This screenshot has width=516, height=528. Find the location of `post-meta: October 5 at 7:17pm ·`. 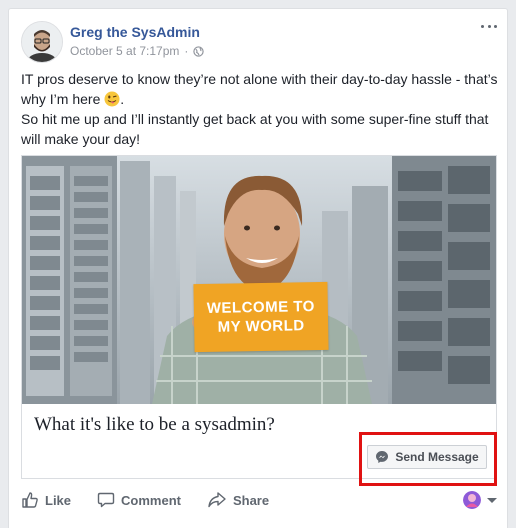

post-meta: October 5 at 7:17pm · is located at coordinates (137, 51).